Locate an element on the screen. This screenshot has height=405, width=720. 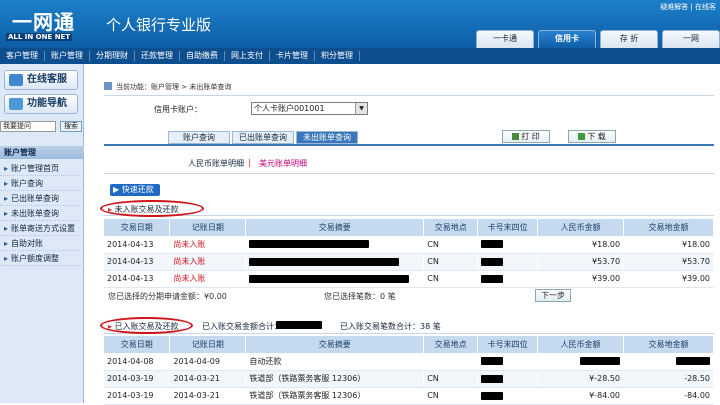
sidebar-item-account-home: 账户管理首页 is located at coordinates (42, 168).